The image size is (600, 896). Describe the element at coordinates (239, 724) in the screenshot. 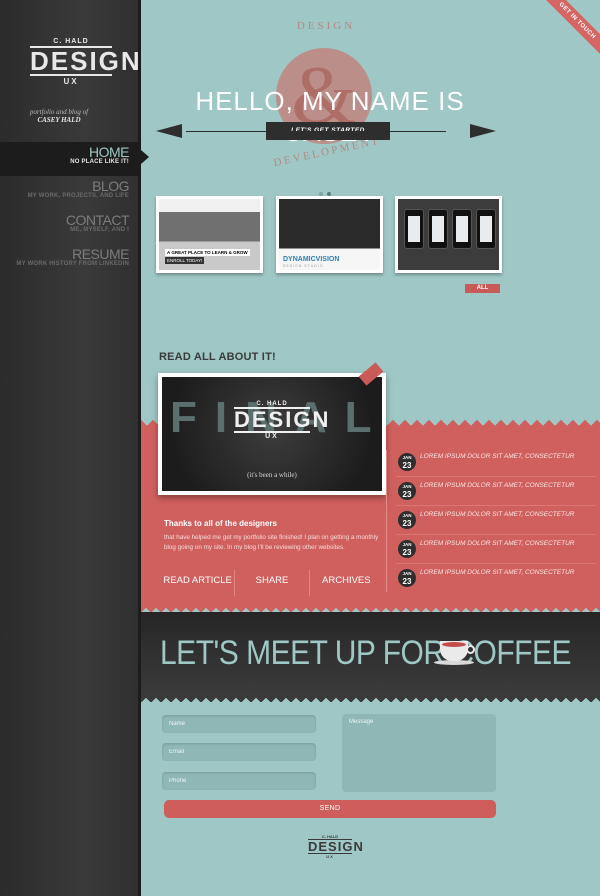

I see `name-field` at that location.